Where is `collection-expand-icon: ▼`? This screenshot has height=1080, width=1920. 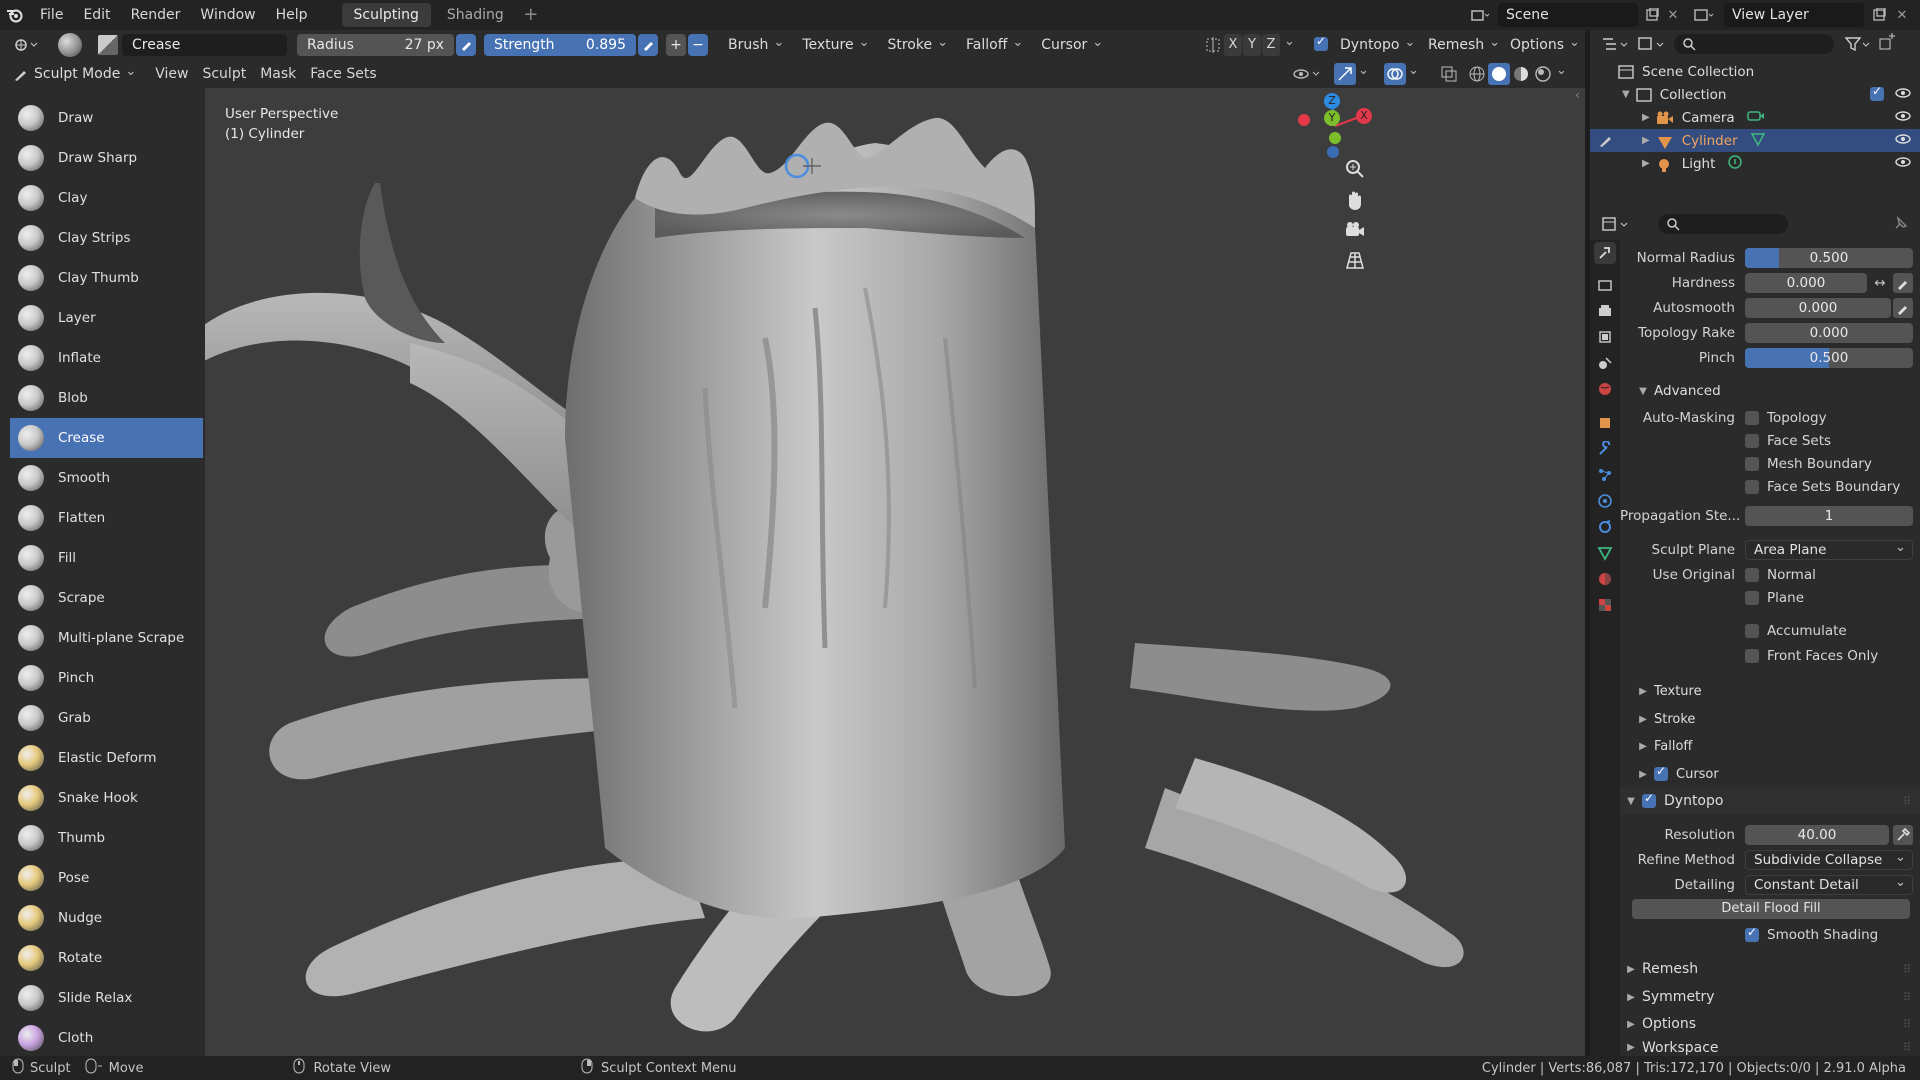 collection-expand-icon: ▼ is located at coordinates (1626, 94).